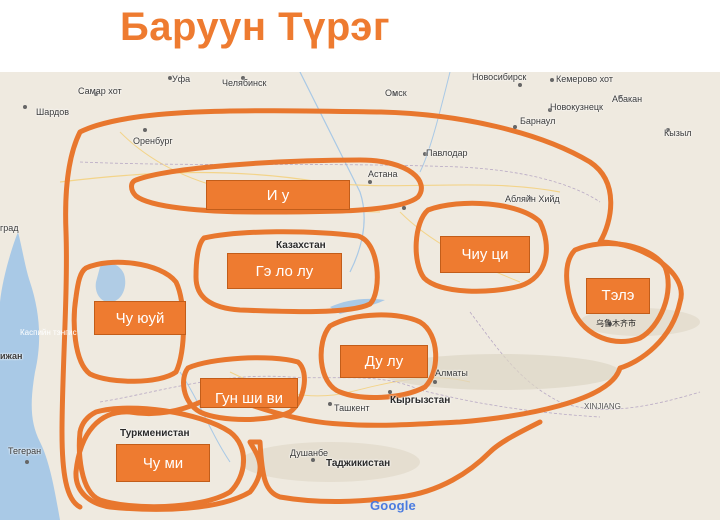 The height and width of the screenshot is (520, 720). I want to click on city-kemerovo: Кемерово хот, so click(584, 79).